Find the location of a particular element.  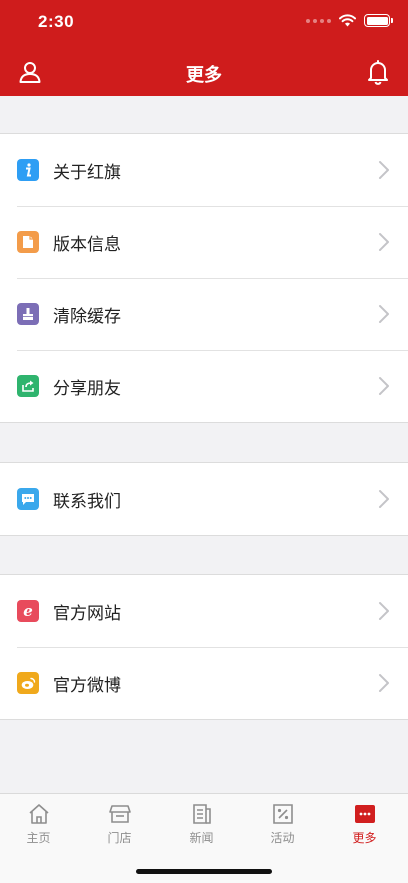

tab-label: 主页 is located at coordinates (38, 838).